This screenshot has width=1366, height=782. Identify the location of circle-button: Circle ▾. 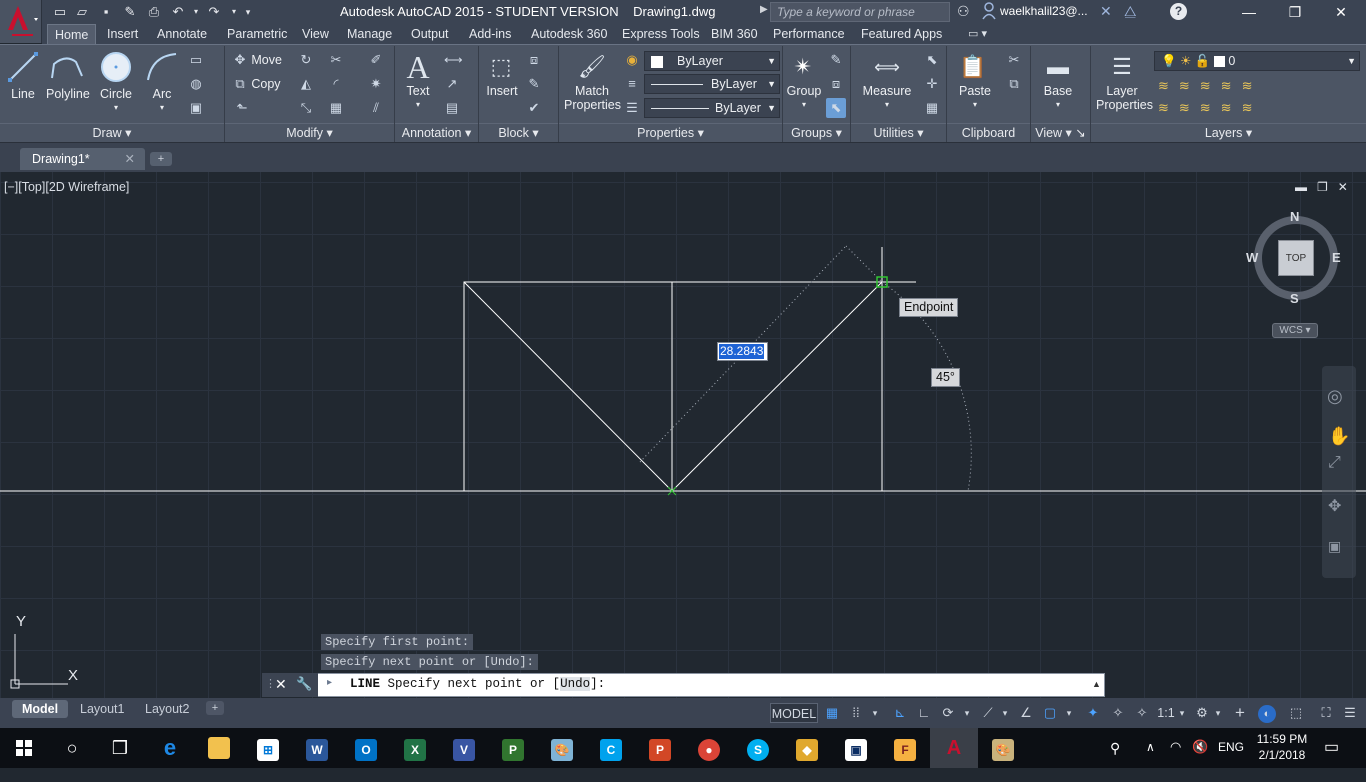
(116, 82).